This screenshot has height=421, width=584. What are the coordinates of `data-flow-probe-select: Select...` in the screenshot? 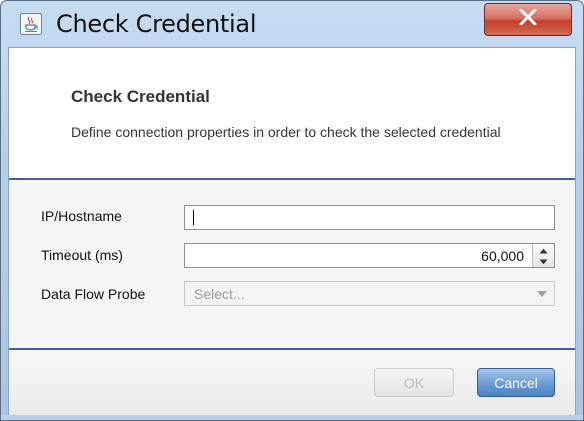 It's located at (369, 293).